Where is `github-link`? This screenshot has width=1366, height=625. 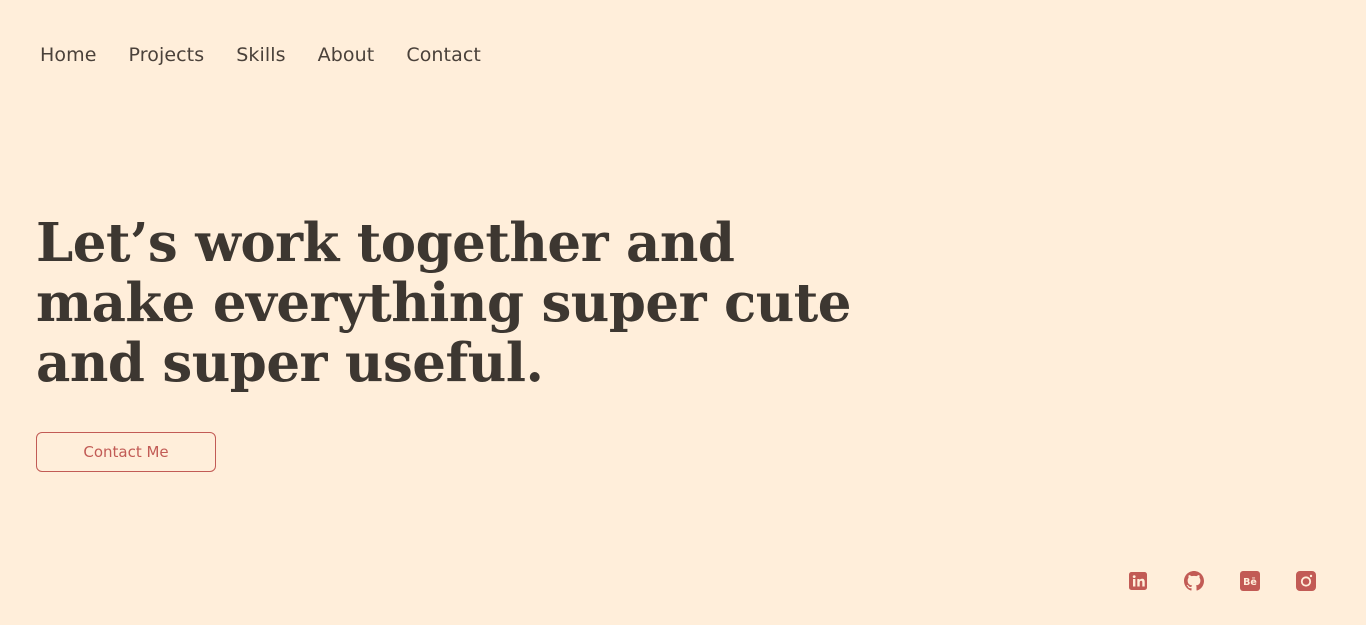
github-link is located at coordinates (1194, 581).